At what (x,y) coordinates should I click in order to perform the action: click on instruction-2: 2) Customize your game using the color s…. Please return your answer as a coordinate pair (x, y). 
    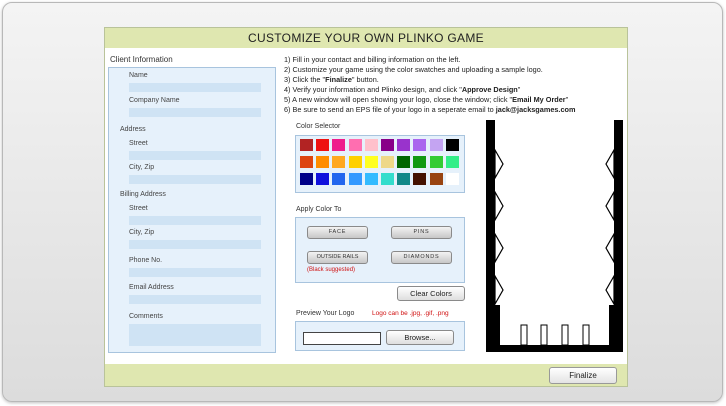
    Looking at the image, I should click on (413, 69).